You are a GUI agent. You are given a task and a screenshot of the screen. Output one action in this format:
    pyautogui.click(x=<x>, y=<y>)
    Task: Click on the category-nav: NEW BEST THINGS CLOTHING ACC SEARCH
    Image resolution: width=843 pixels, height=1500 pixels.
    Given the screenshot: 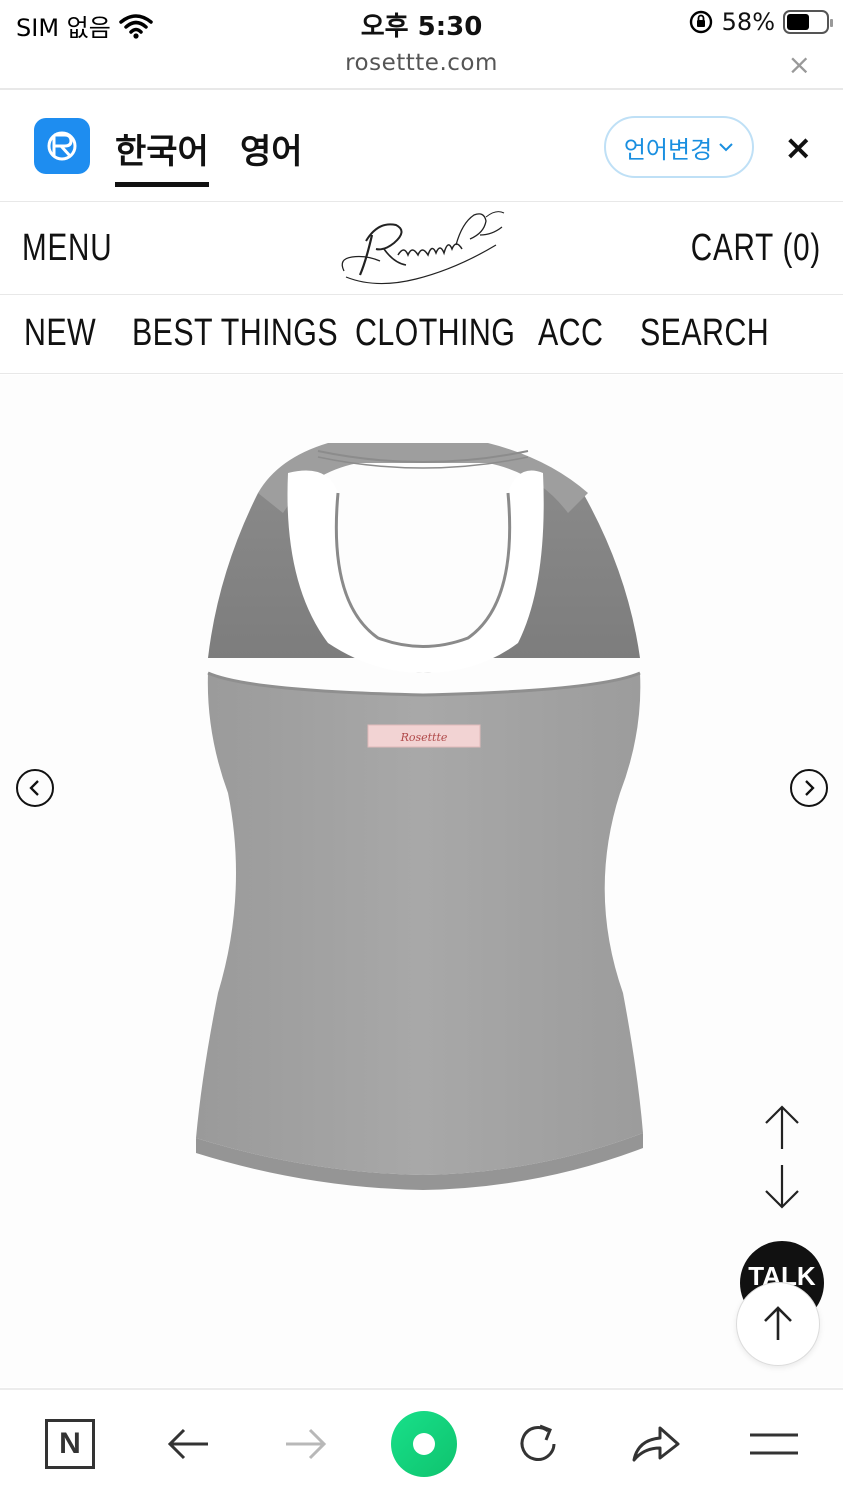 What is the action you would take?
    pyautogui.click(x=421, y=335)
    